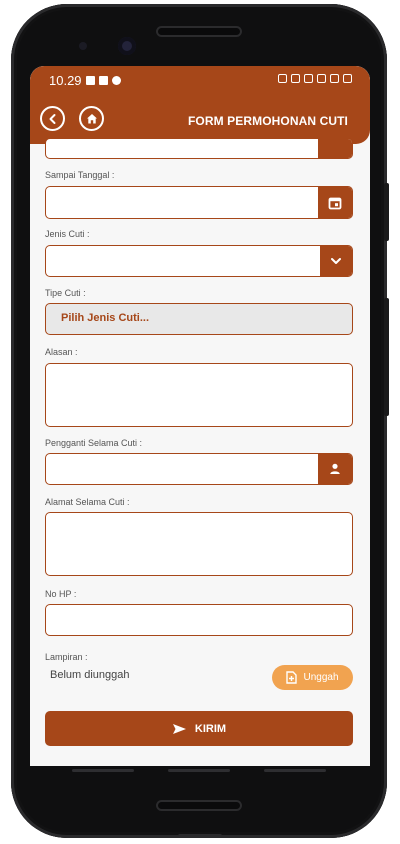 The width and height of the screenshot is (400, 844). Describe the element at coordinates (199, 261) in the screenshot. I see `leave-kind-select` at that location.